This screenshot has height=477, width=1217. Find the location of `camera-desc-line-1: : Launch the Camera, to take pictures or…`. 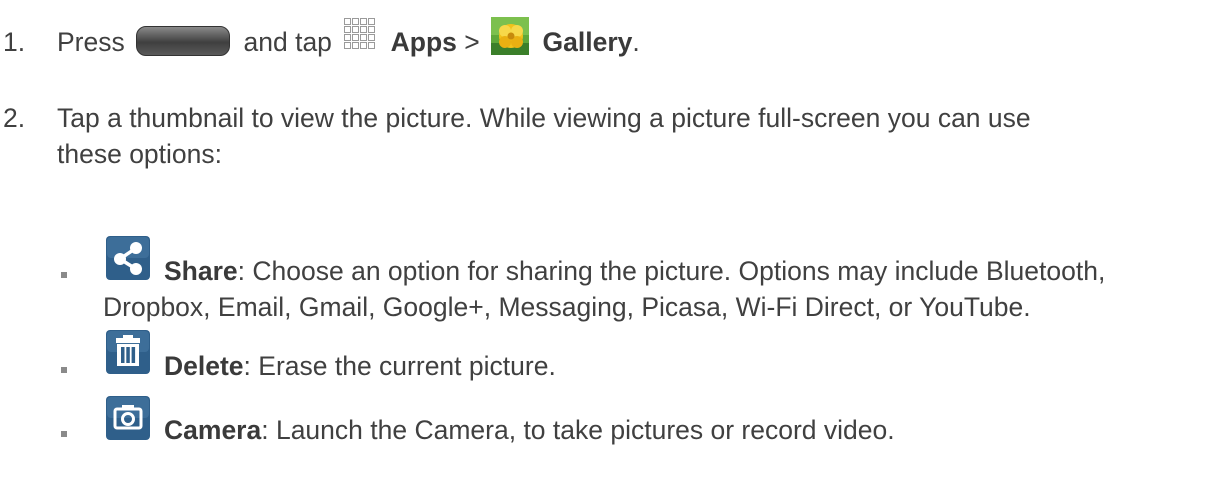

camera-desc-line-1: : Launch the Camera, to take pictures or… is located at coordinates (578, 430).